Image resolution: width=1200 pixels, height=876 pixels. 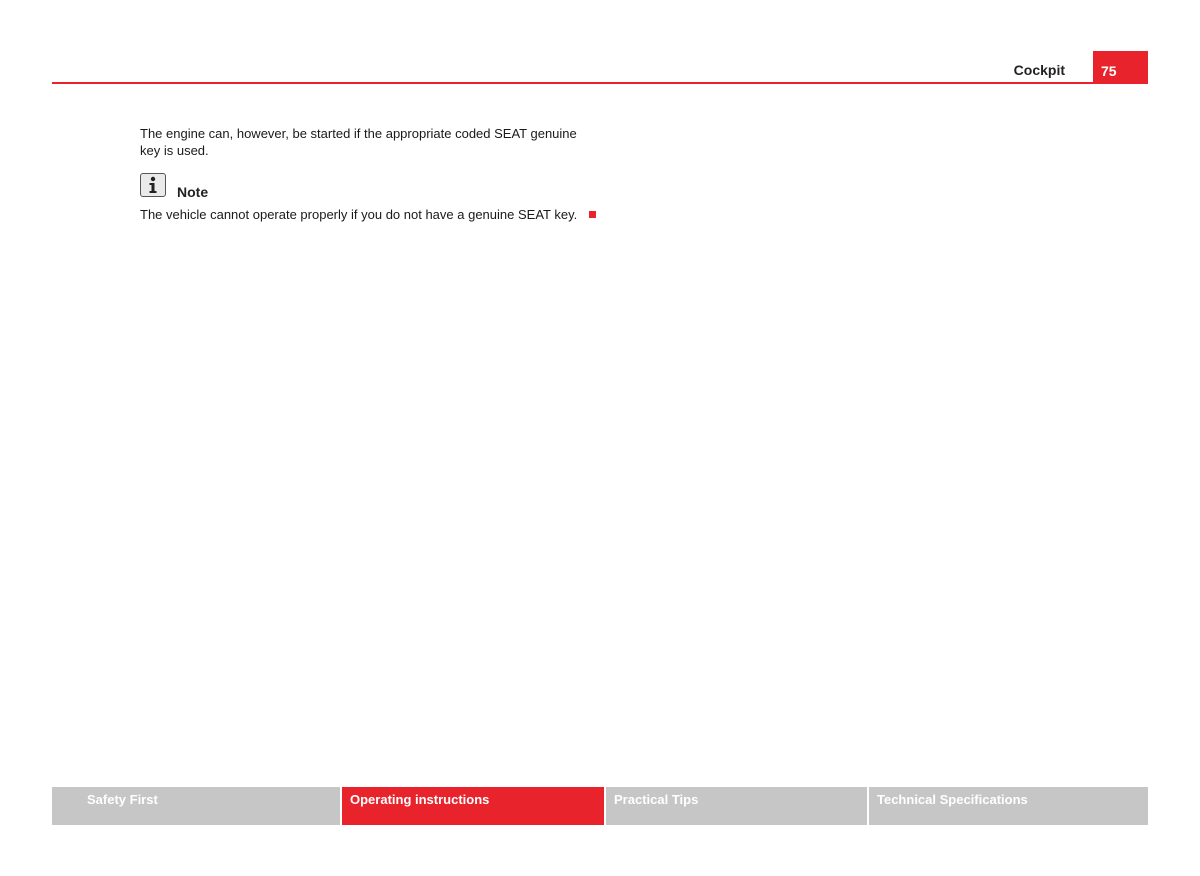 I want to click on info-icon, so click(x=153, y=185).